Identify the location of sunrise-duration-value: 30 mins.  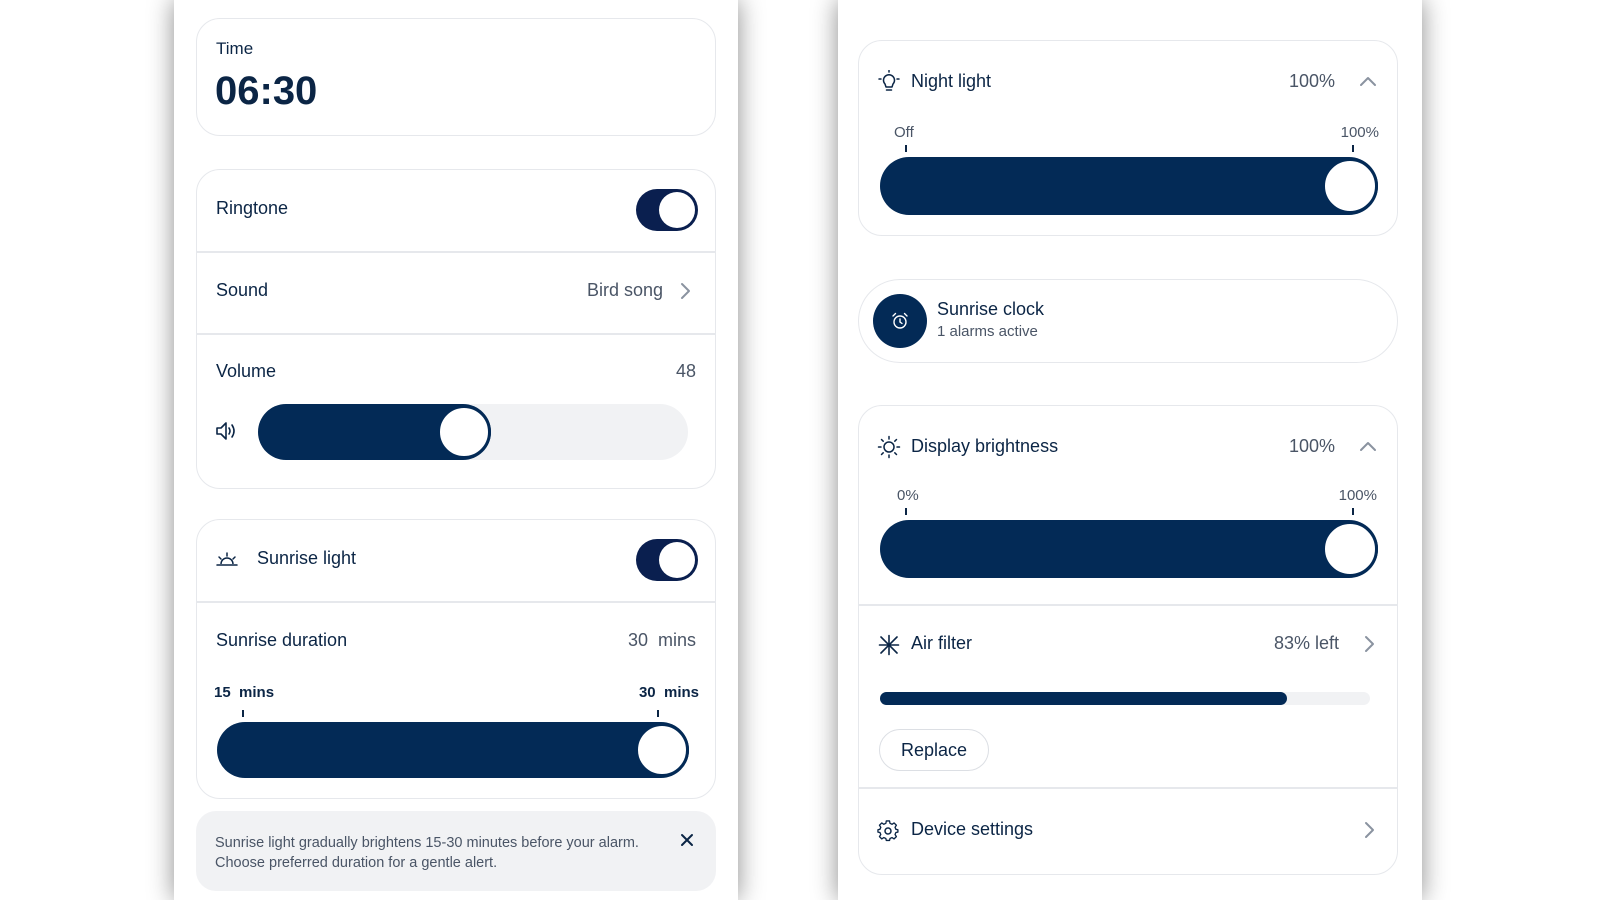
(661, 640).